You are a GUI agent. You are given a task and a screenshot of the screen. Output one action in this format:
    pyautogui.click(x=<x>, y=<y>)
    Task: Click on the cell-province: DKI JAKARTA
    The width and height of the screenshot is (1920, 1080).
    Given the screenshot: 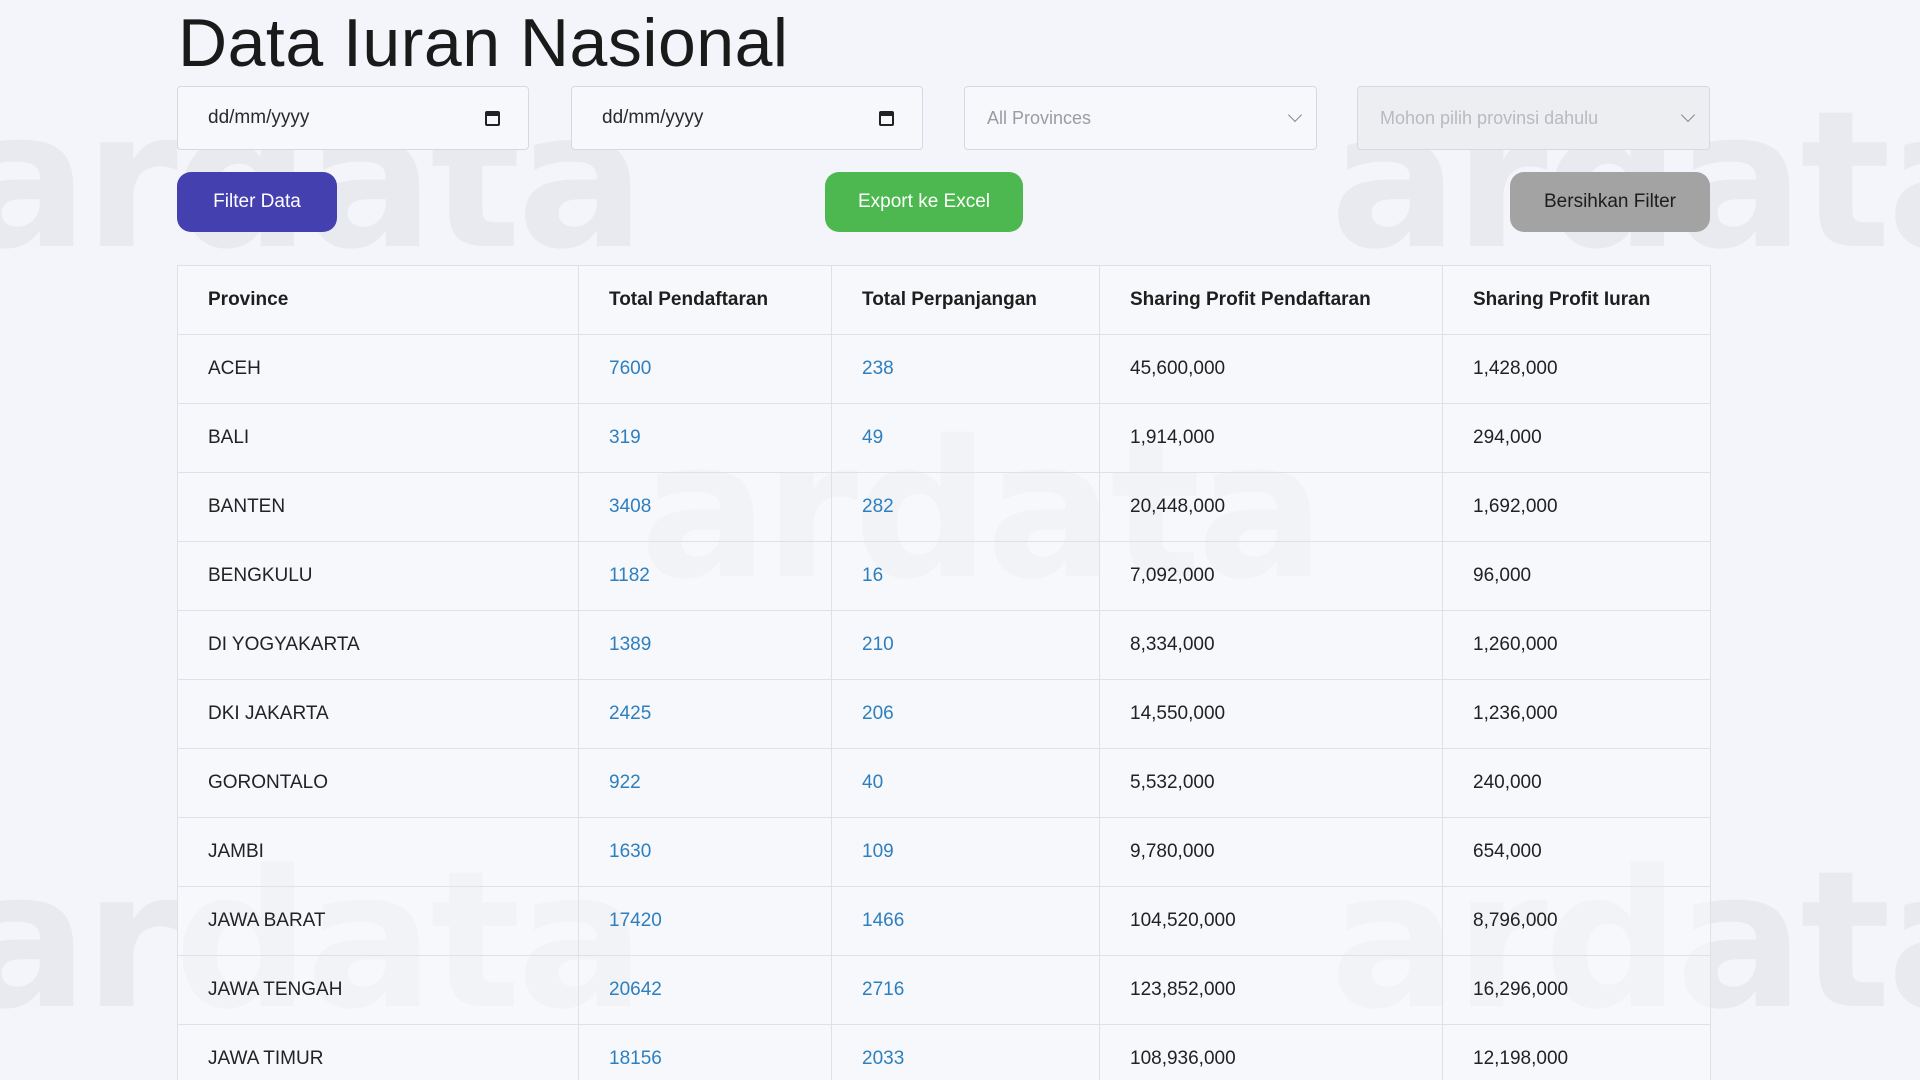 What is the action you would take?
    pyautogui.click(x=378, y=714)
    